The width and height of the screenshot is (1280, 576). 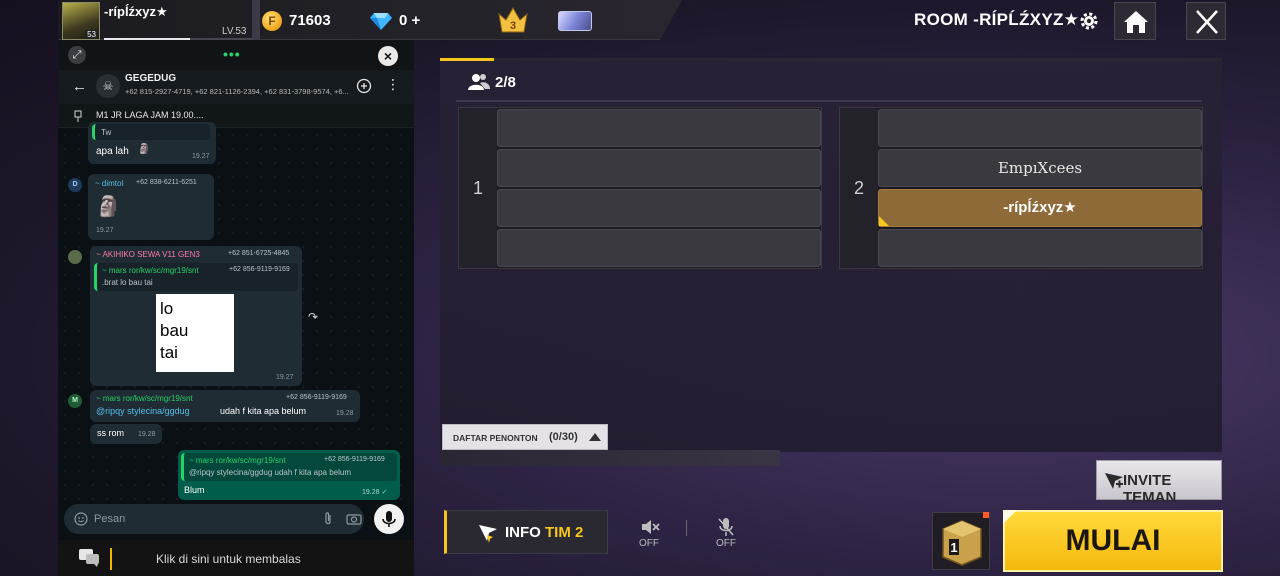 What do you see at coordinates (234, 31) in the screenshot?
I see `player-level: LV.53` at bounding box center [234, 31].